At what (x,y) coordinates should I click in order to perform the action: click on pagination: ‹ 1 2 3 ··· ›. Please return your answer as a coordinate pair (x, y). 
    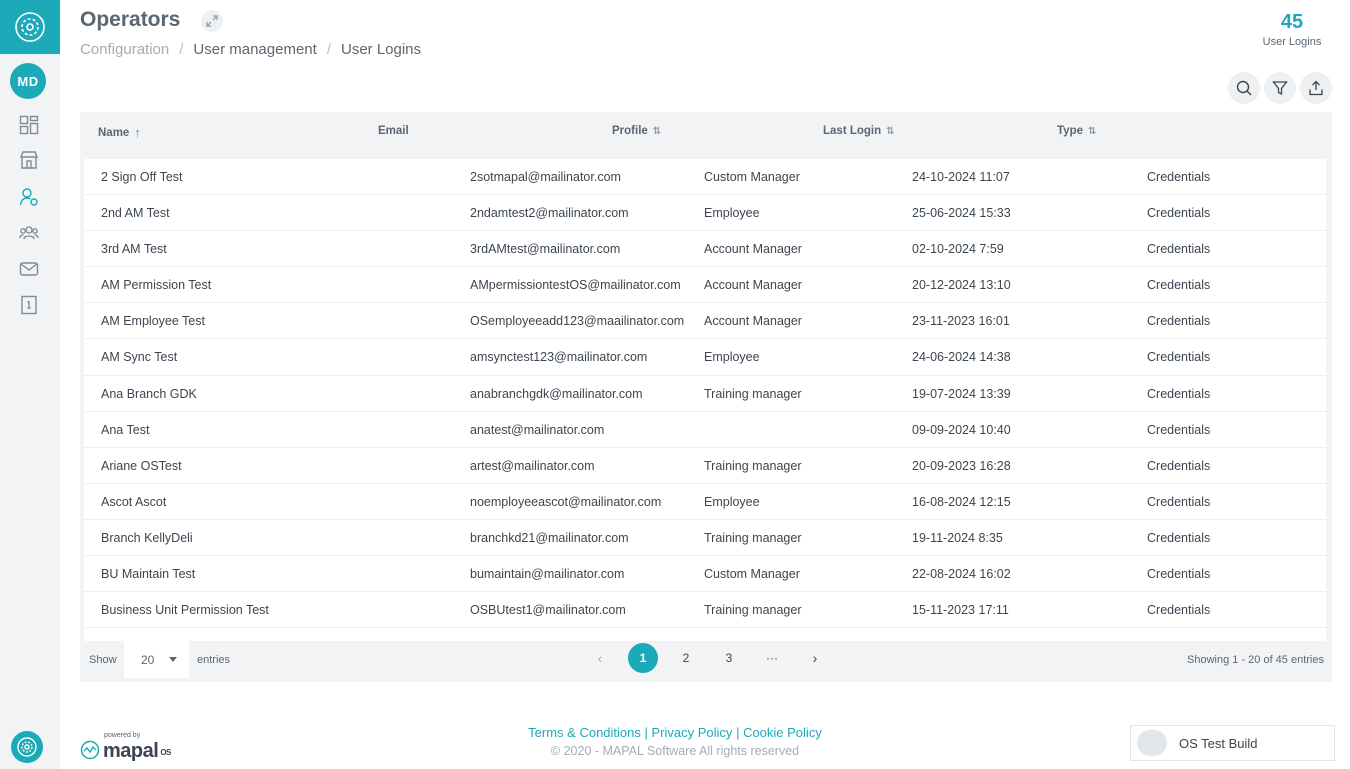
    Looking at the image, I should click on (714, 658).